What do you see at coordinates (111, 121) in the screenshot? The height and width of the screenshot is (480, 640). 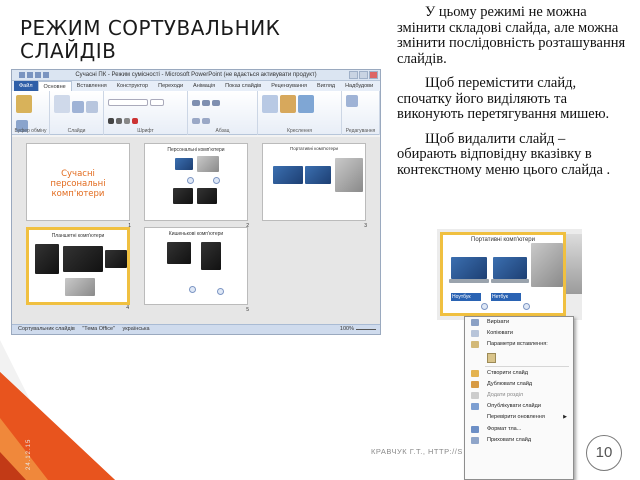 I see `bold-icon` at bounding box center [111, 121].